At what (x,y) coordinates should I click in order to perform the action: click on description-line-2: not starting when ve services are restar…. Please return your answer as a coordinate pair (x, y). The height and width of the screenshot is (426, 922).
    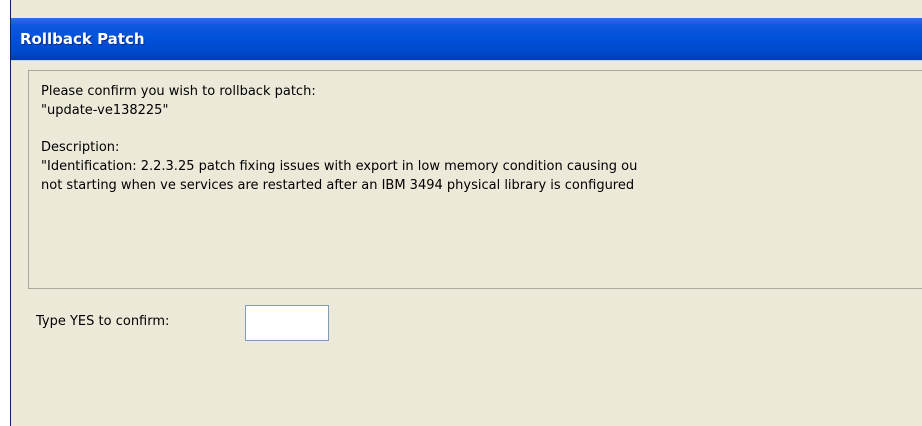
    Looking at the image, I should click on (338, 185).